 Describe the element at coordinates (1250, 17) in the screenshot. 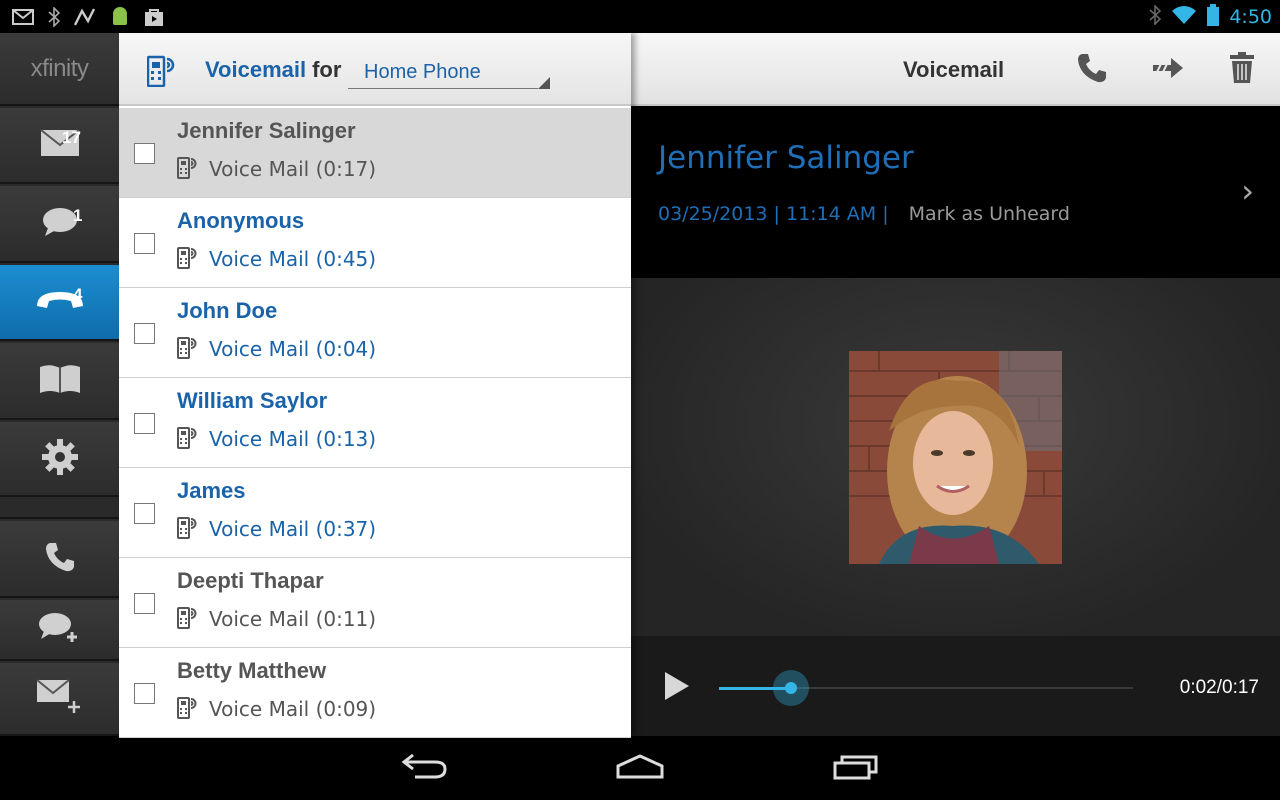

I see `clock: 4:50` at that location.